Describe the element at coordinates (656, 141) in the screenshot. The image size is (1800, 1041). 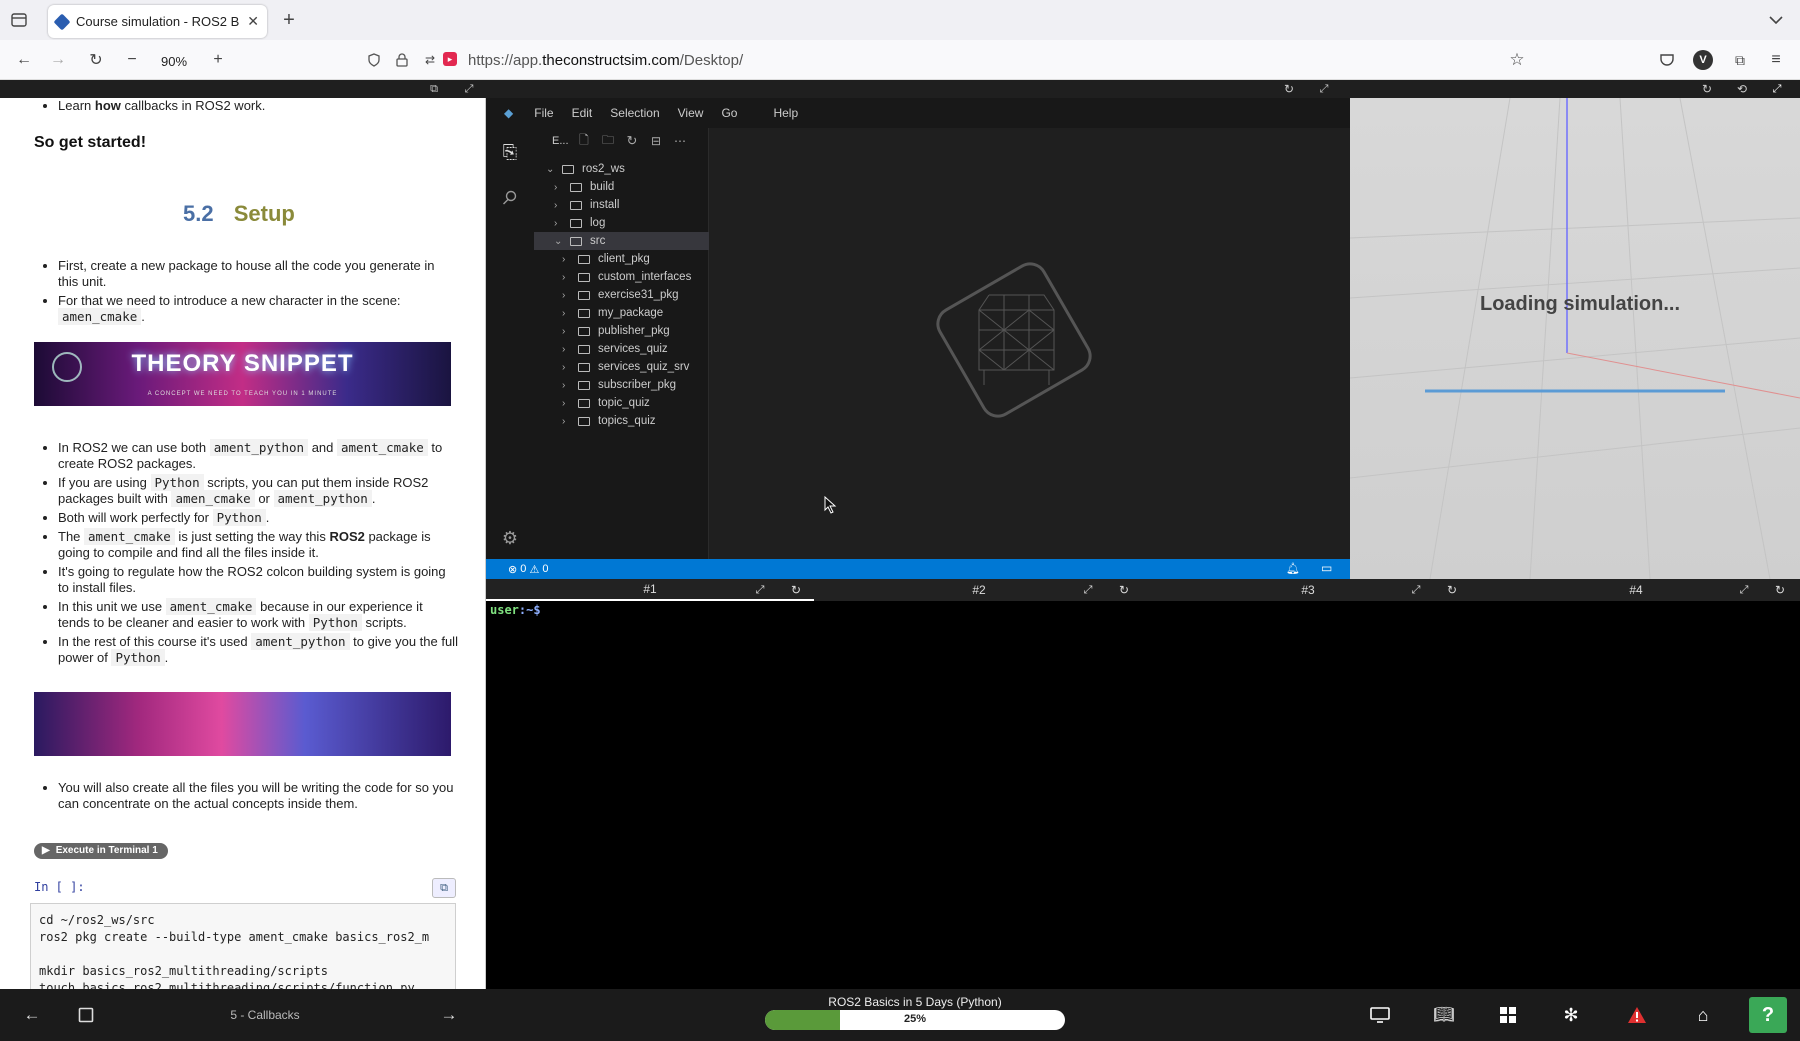
I see `collapse-all-icon: ⊟` at that location.